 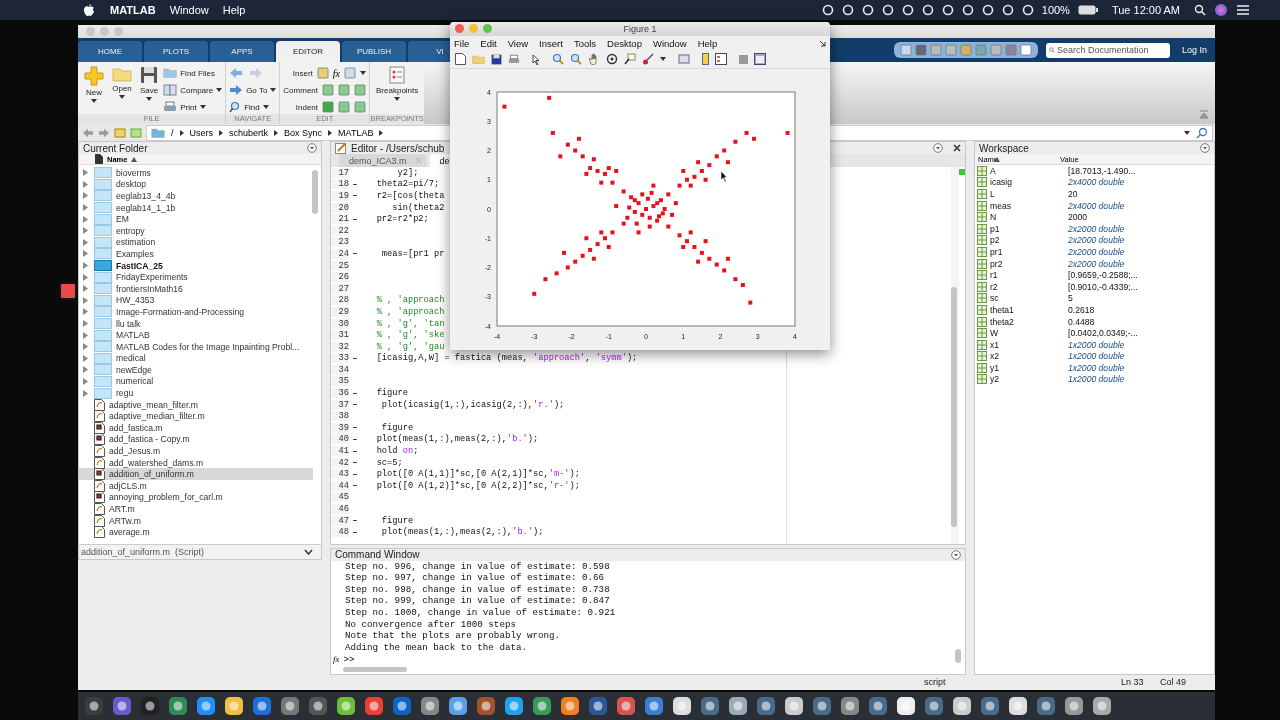 What do you see at coordinates (1145, 10) in the screenshot?
I see `clock: Tue 12:00 AM` at bounding box center [1145, 10].